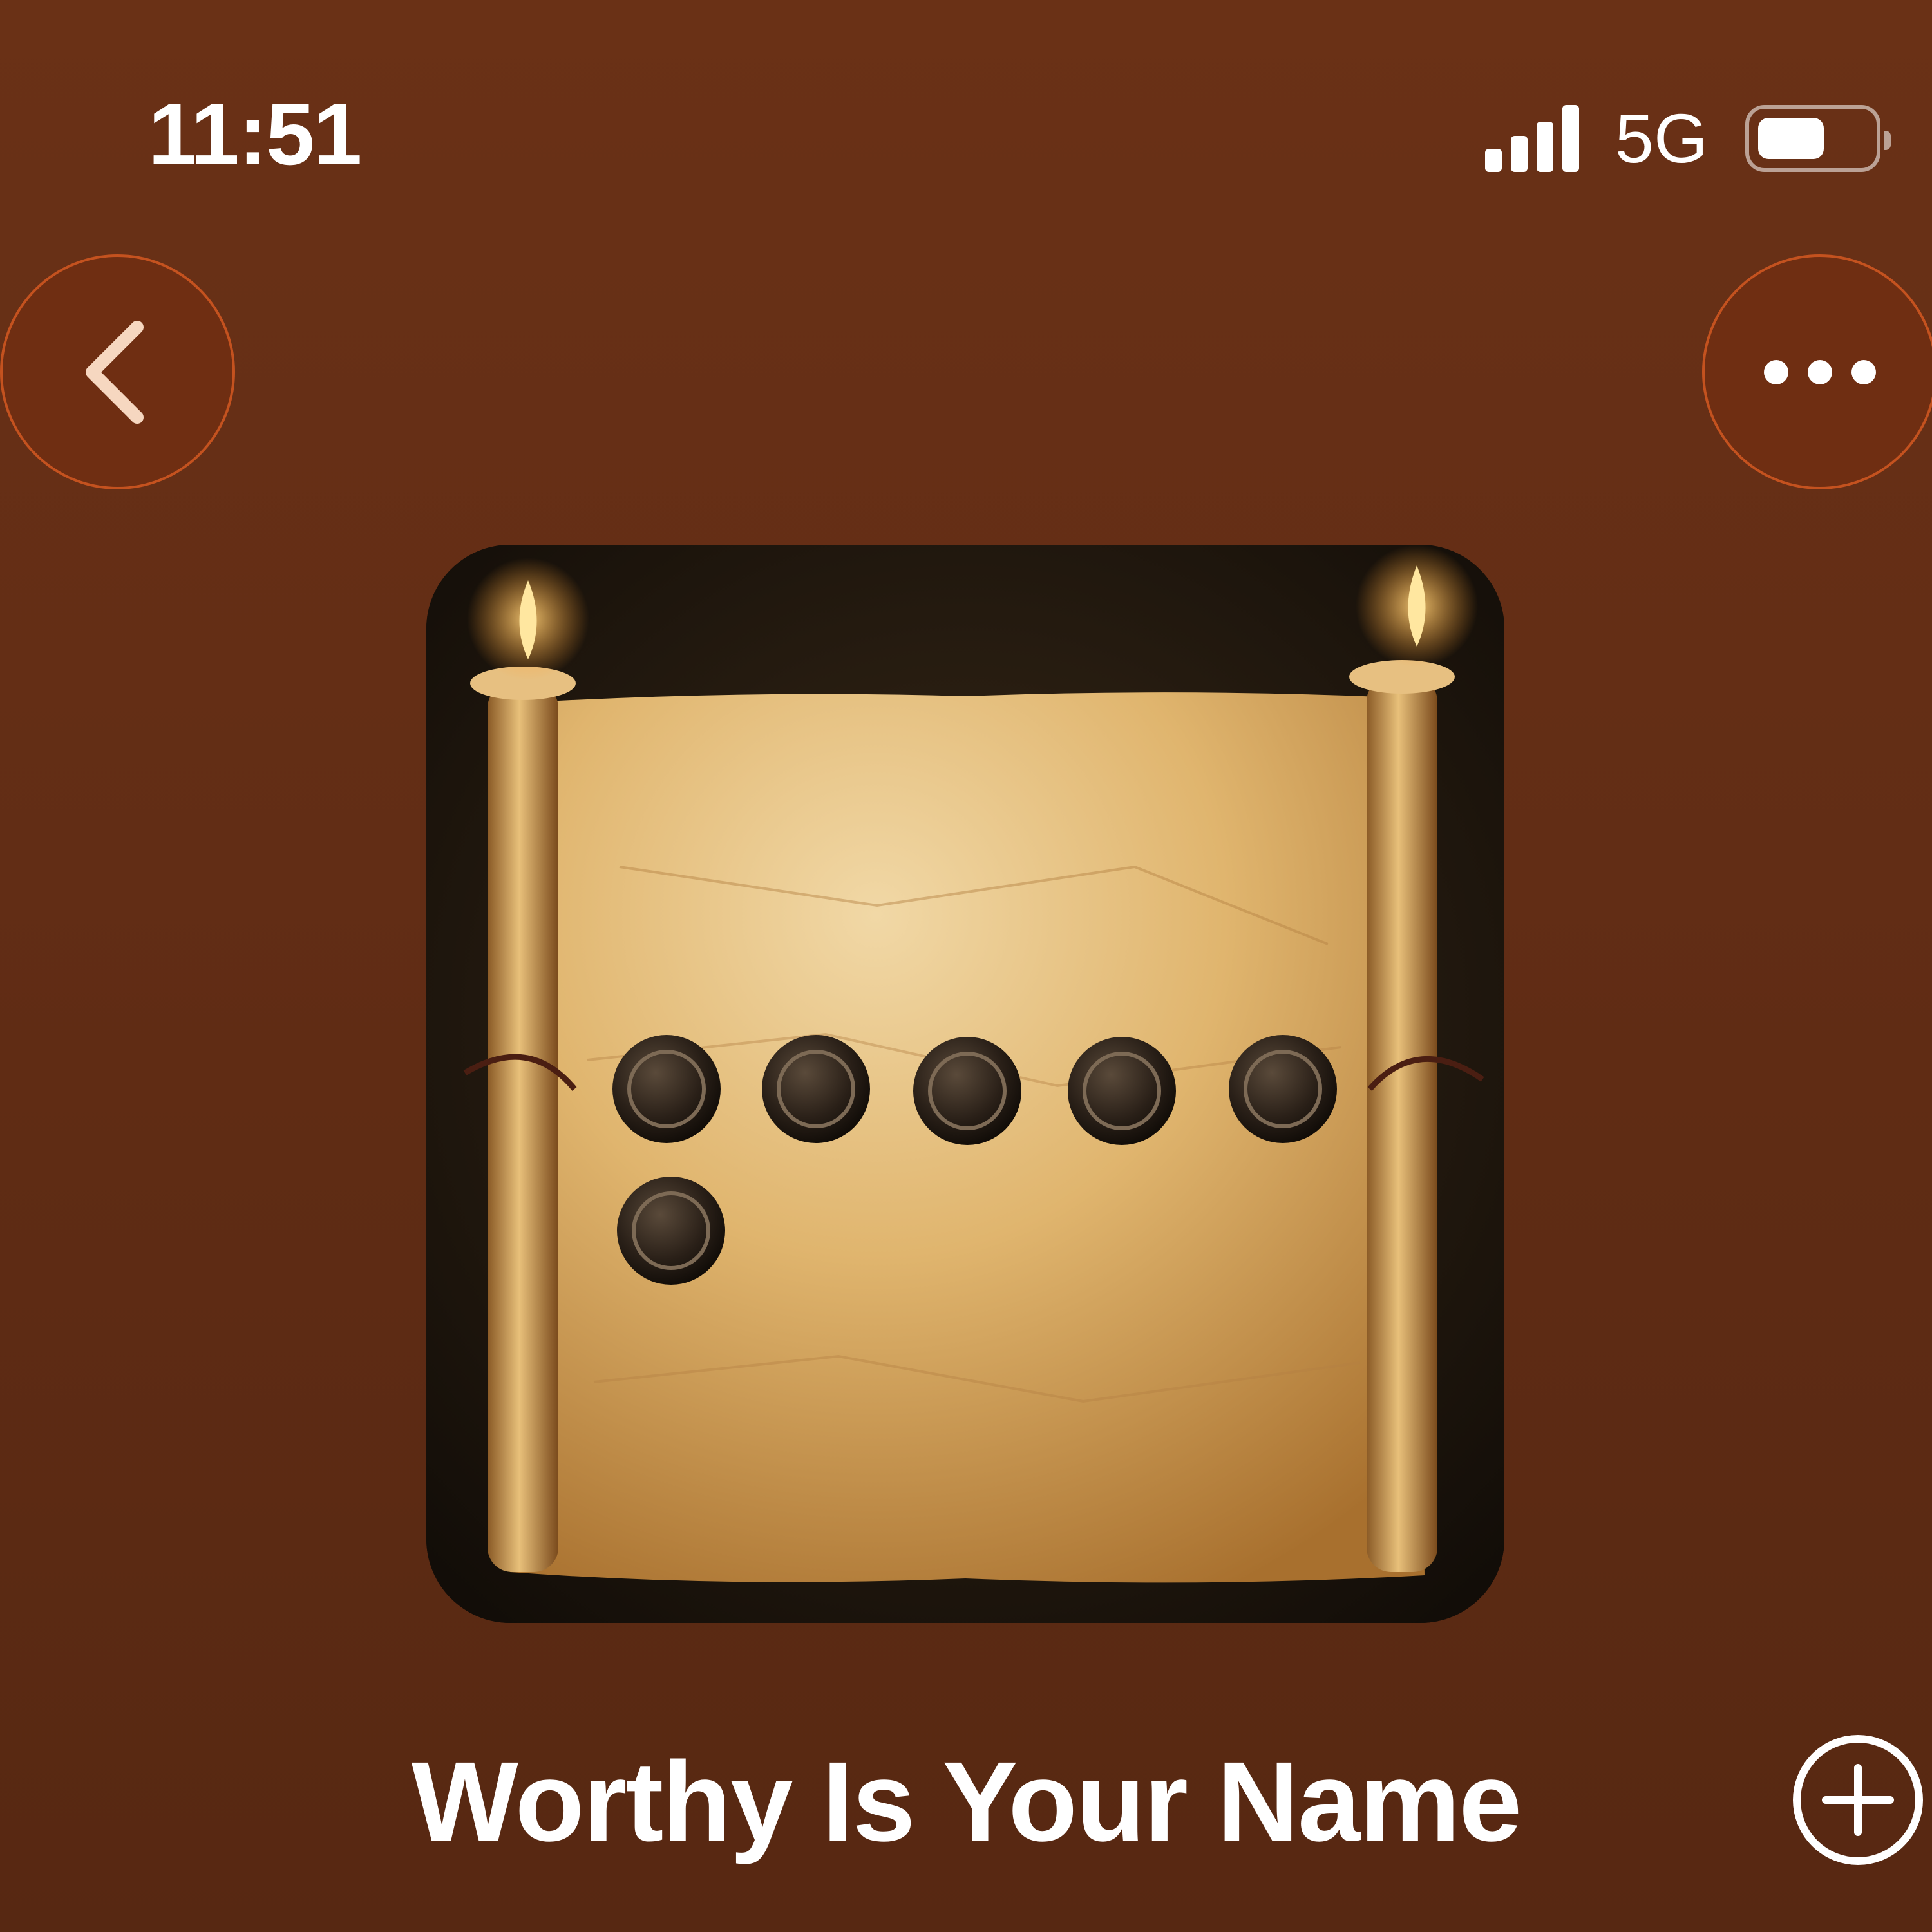 This screenshot has height=1932, width=1932. Describe the element at coordinates (1820, 371) in the screenshot. I see `ellipsis-icon` at that location.